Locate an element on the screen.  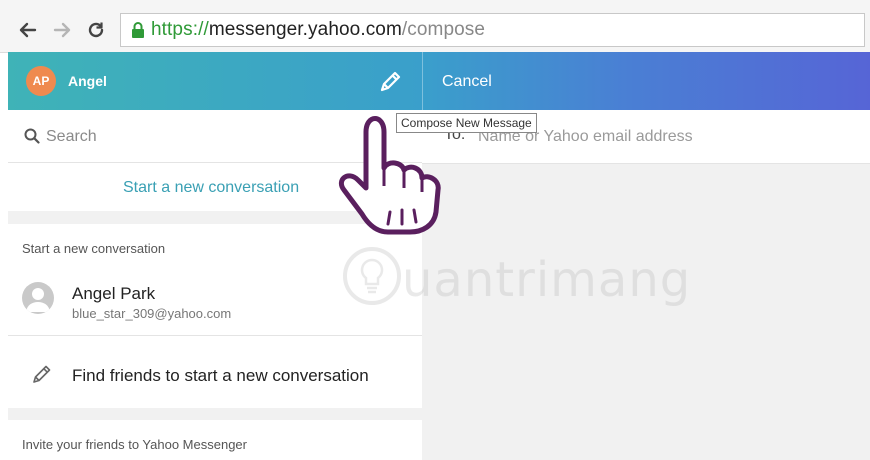
watermark-text: uantrimang is located at coordinates (547, 280).